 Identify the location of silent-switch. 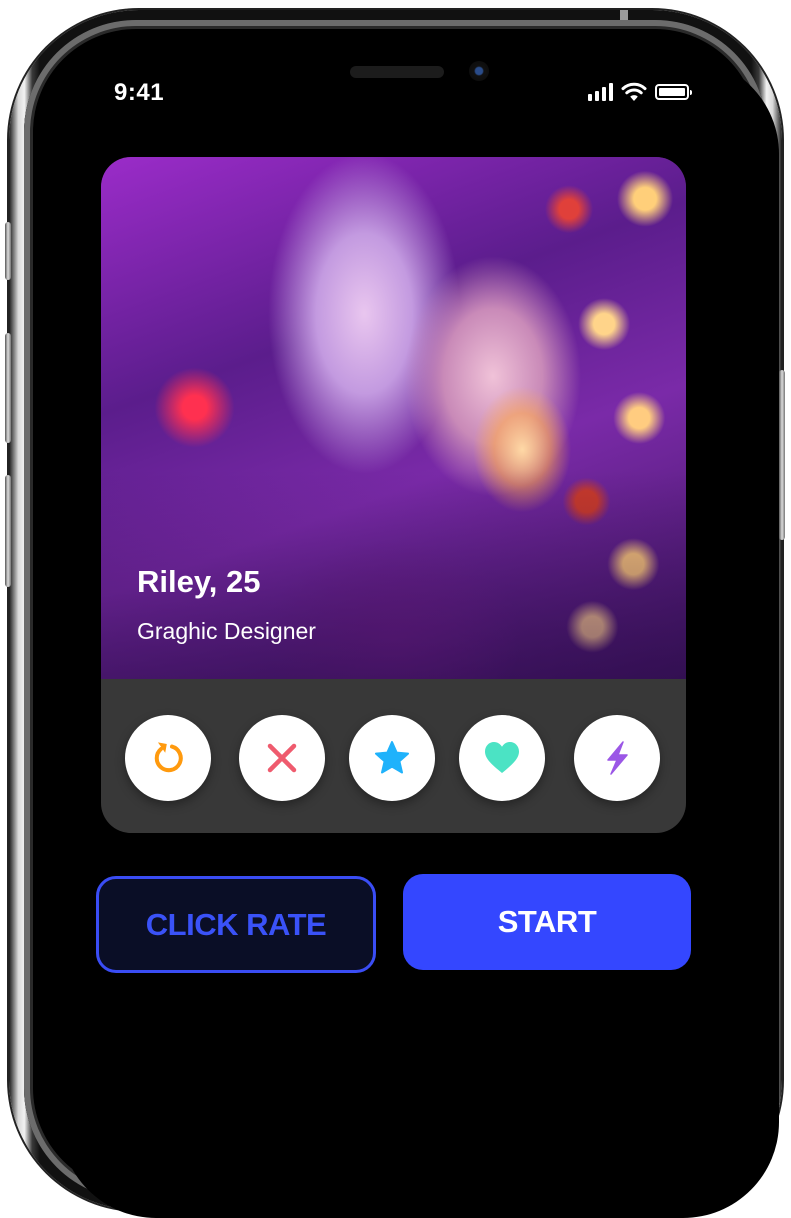
(8, 251).